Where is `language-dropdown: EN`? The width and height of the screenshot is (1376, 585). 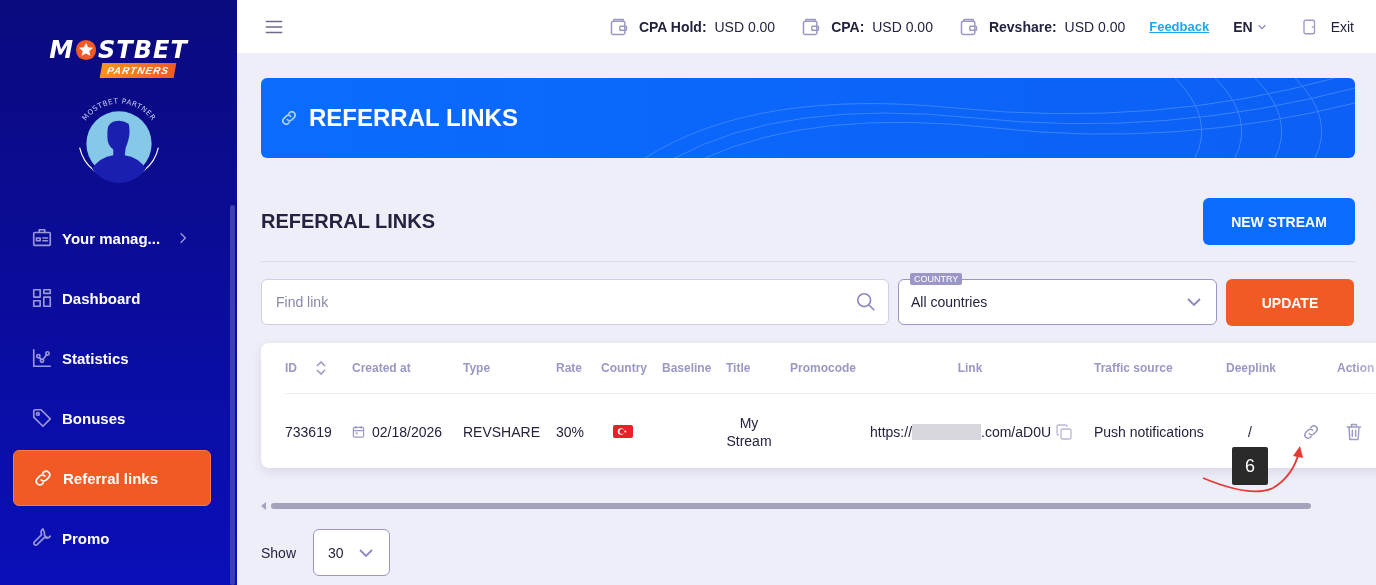 language-dropdown: EN is located at coordinates (1250, 26).